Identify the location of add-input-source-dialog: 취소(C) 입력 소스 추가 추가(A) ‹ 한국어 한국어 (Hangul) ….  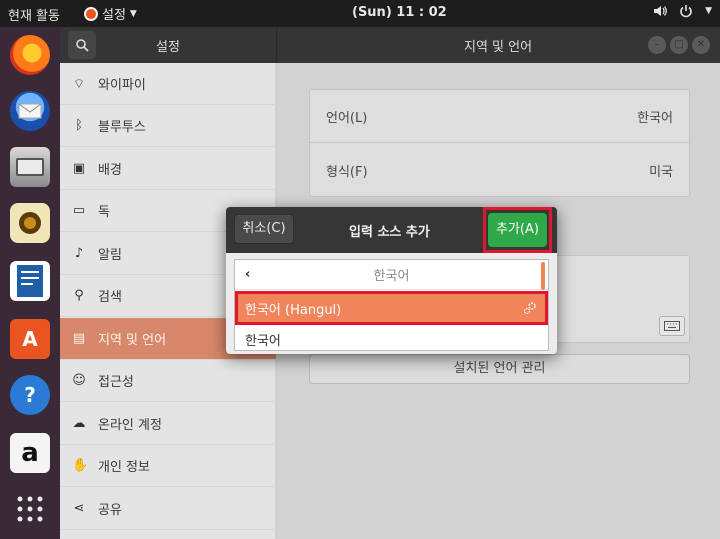
(391, 280).